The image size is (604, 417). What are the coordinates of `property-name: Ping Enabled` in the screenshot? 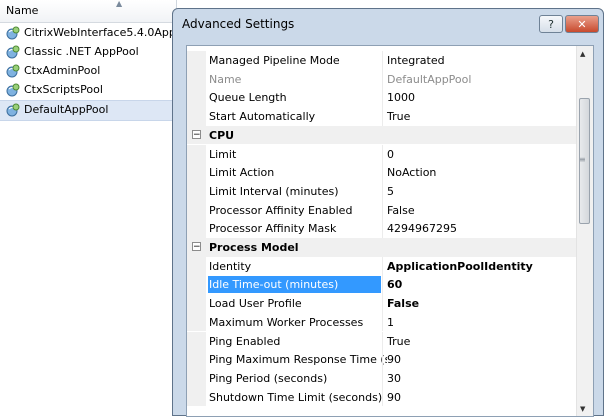 It's located at (245, 341).